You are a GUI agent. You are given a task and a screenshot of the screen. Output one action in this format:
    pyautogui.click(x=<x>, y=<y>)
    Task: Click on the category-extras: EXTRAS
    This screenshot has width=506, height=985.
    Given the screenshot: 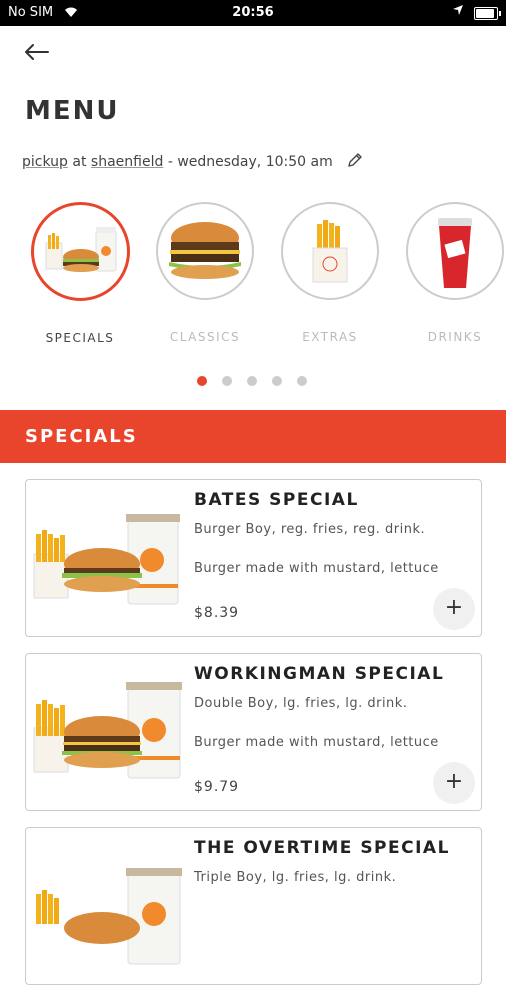 What is the action you would take?
    pyautogui.click(x=330, y=273)
    